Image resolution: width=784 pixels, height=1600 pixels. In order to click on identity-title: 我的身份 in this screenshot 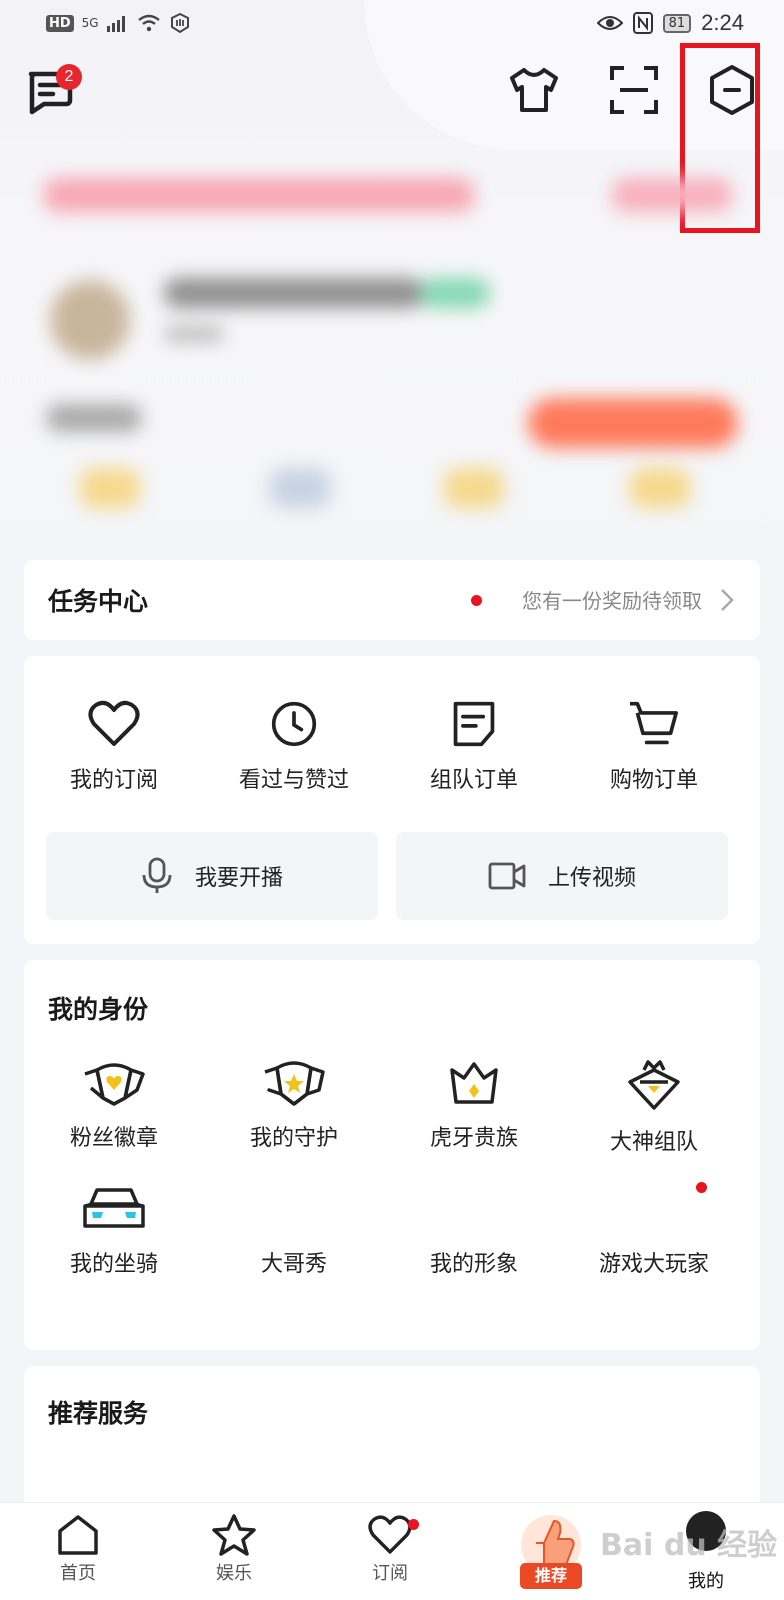, I will do `click(98, 1009)`.